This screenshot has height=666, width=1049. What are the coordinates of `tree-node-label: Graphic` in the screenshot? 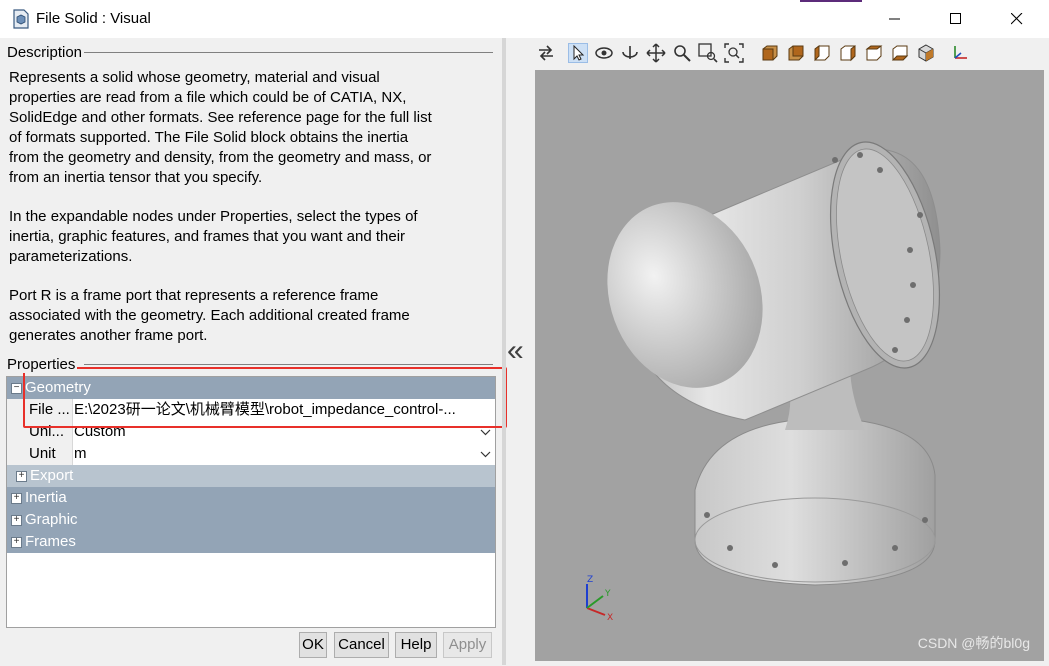 It's located at (51, 519).